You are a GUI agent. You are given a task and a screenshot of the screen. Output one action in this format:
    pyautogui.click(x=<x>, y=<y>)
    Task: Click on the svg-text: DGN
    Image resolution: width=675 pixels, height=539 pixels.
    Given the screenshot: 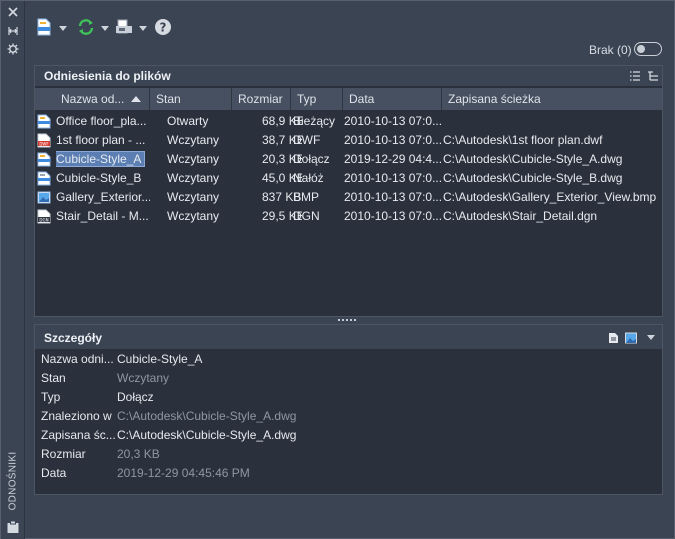 What is the action you would take?
    pyautogui.click(x=43, y=219)
    